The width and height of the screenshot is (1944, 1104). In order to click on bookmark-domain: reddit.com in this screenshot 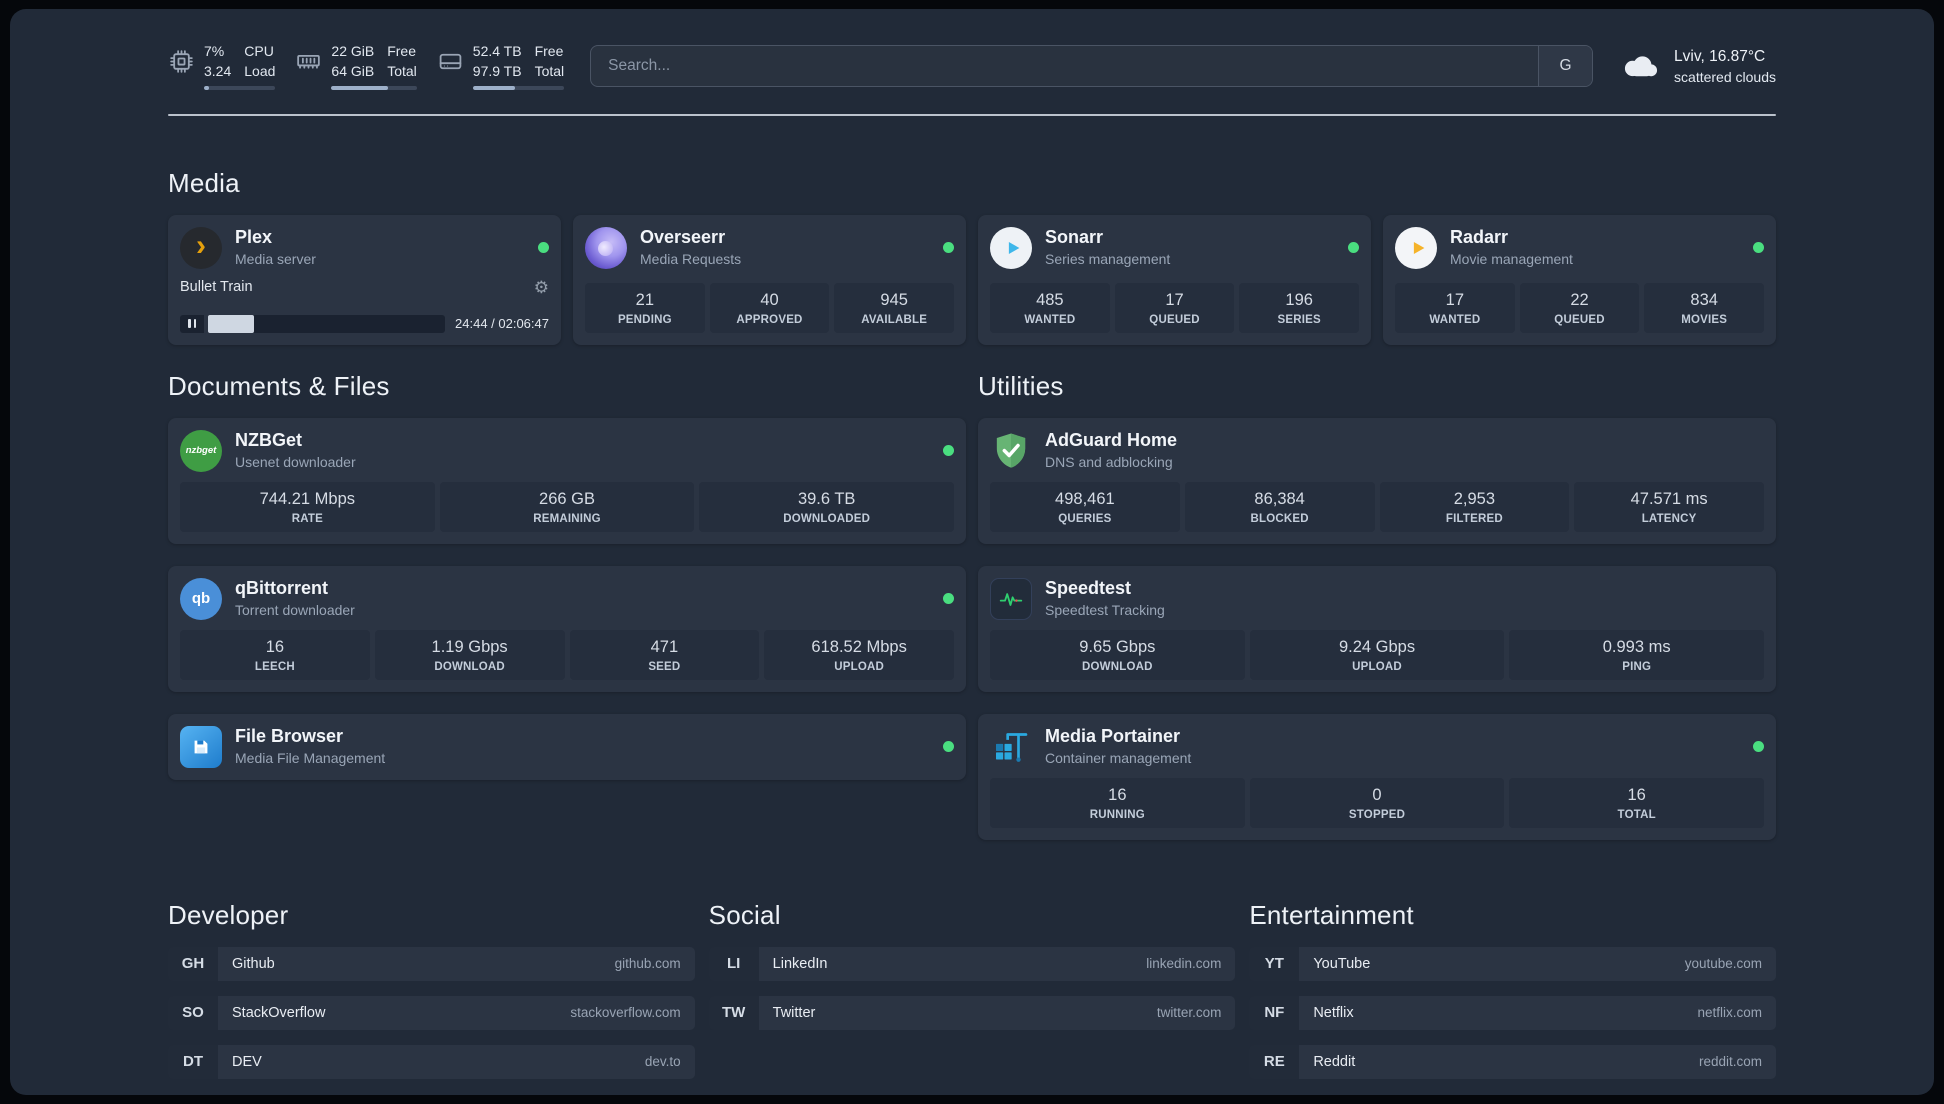, I will do `click(1730, 1061)`.